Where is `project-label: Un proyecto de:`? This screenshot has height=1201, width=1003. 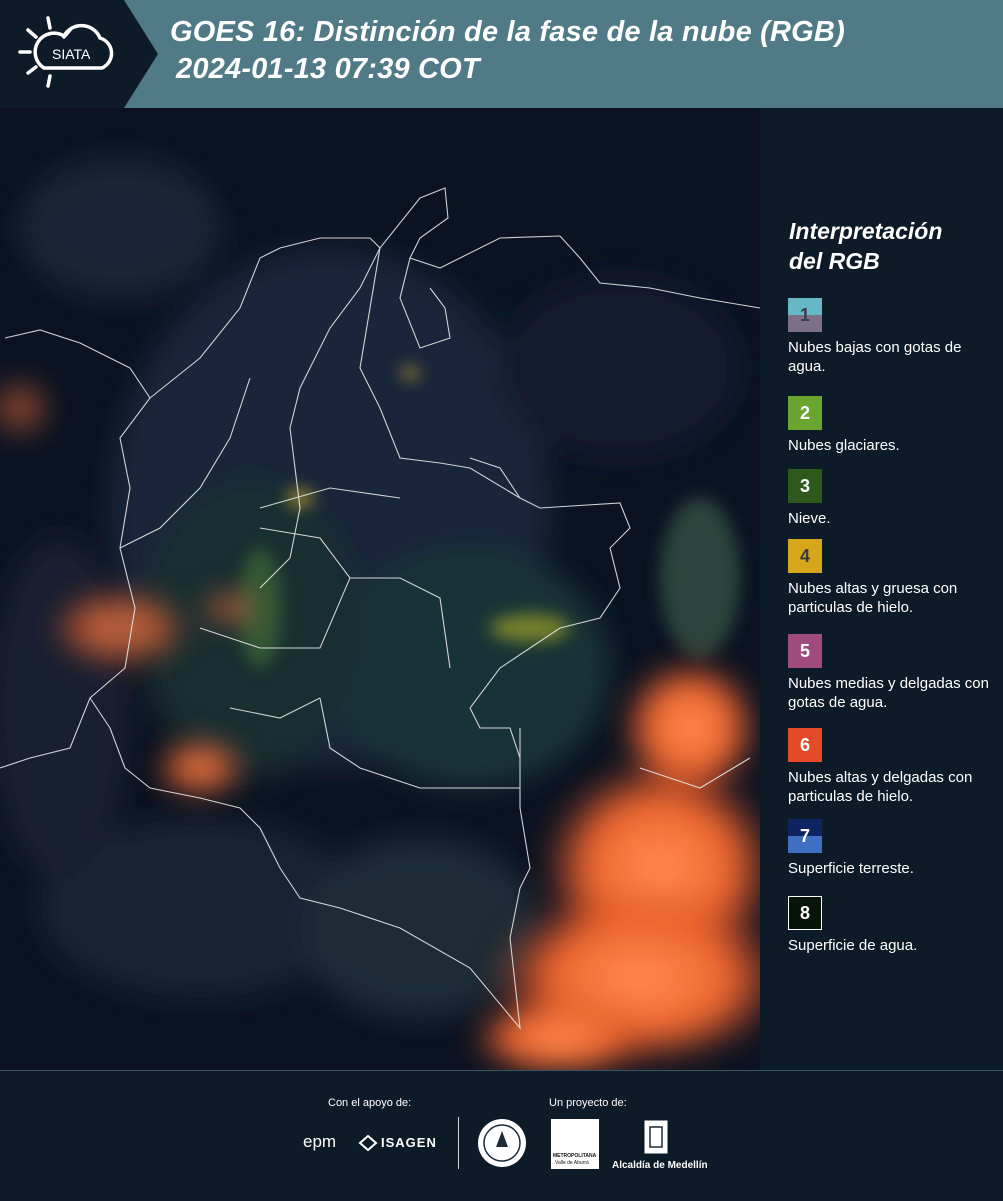 project-label: Un proyecto de: is located at coordinates (588, 1103).